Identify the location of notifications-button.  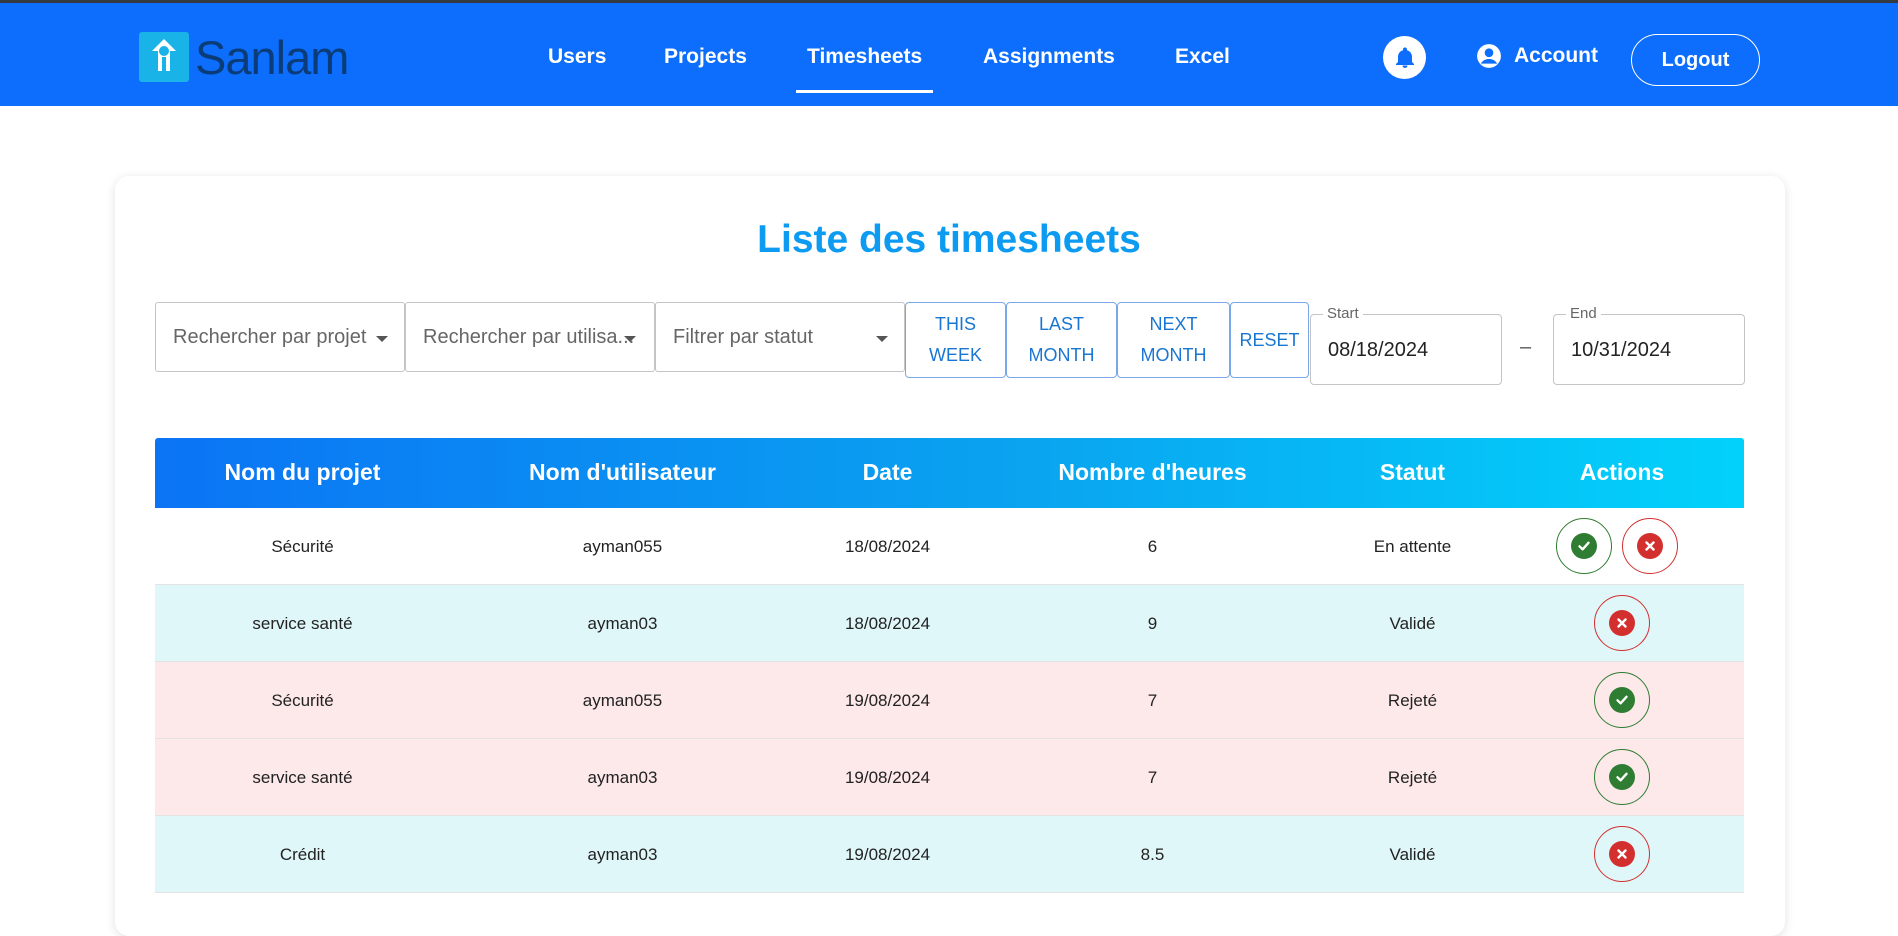
(1404, 57).